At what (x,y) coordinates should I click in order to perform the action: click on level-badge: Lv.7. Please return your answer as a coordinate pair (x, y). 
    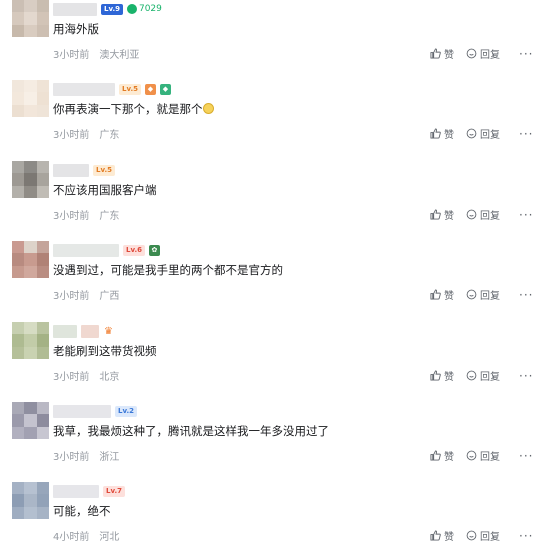
    Looking at the image, I should click on (114, 491).